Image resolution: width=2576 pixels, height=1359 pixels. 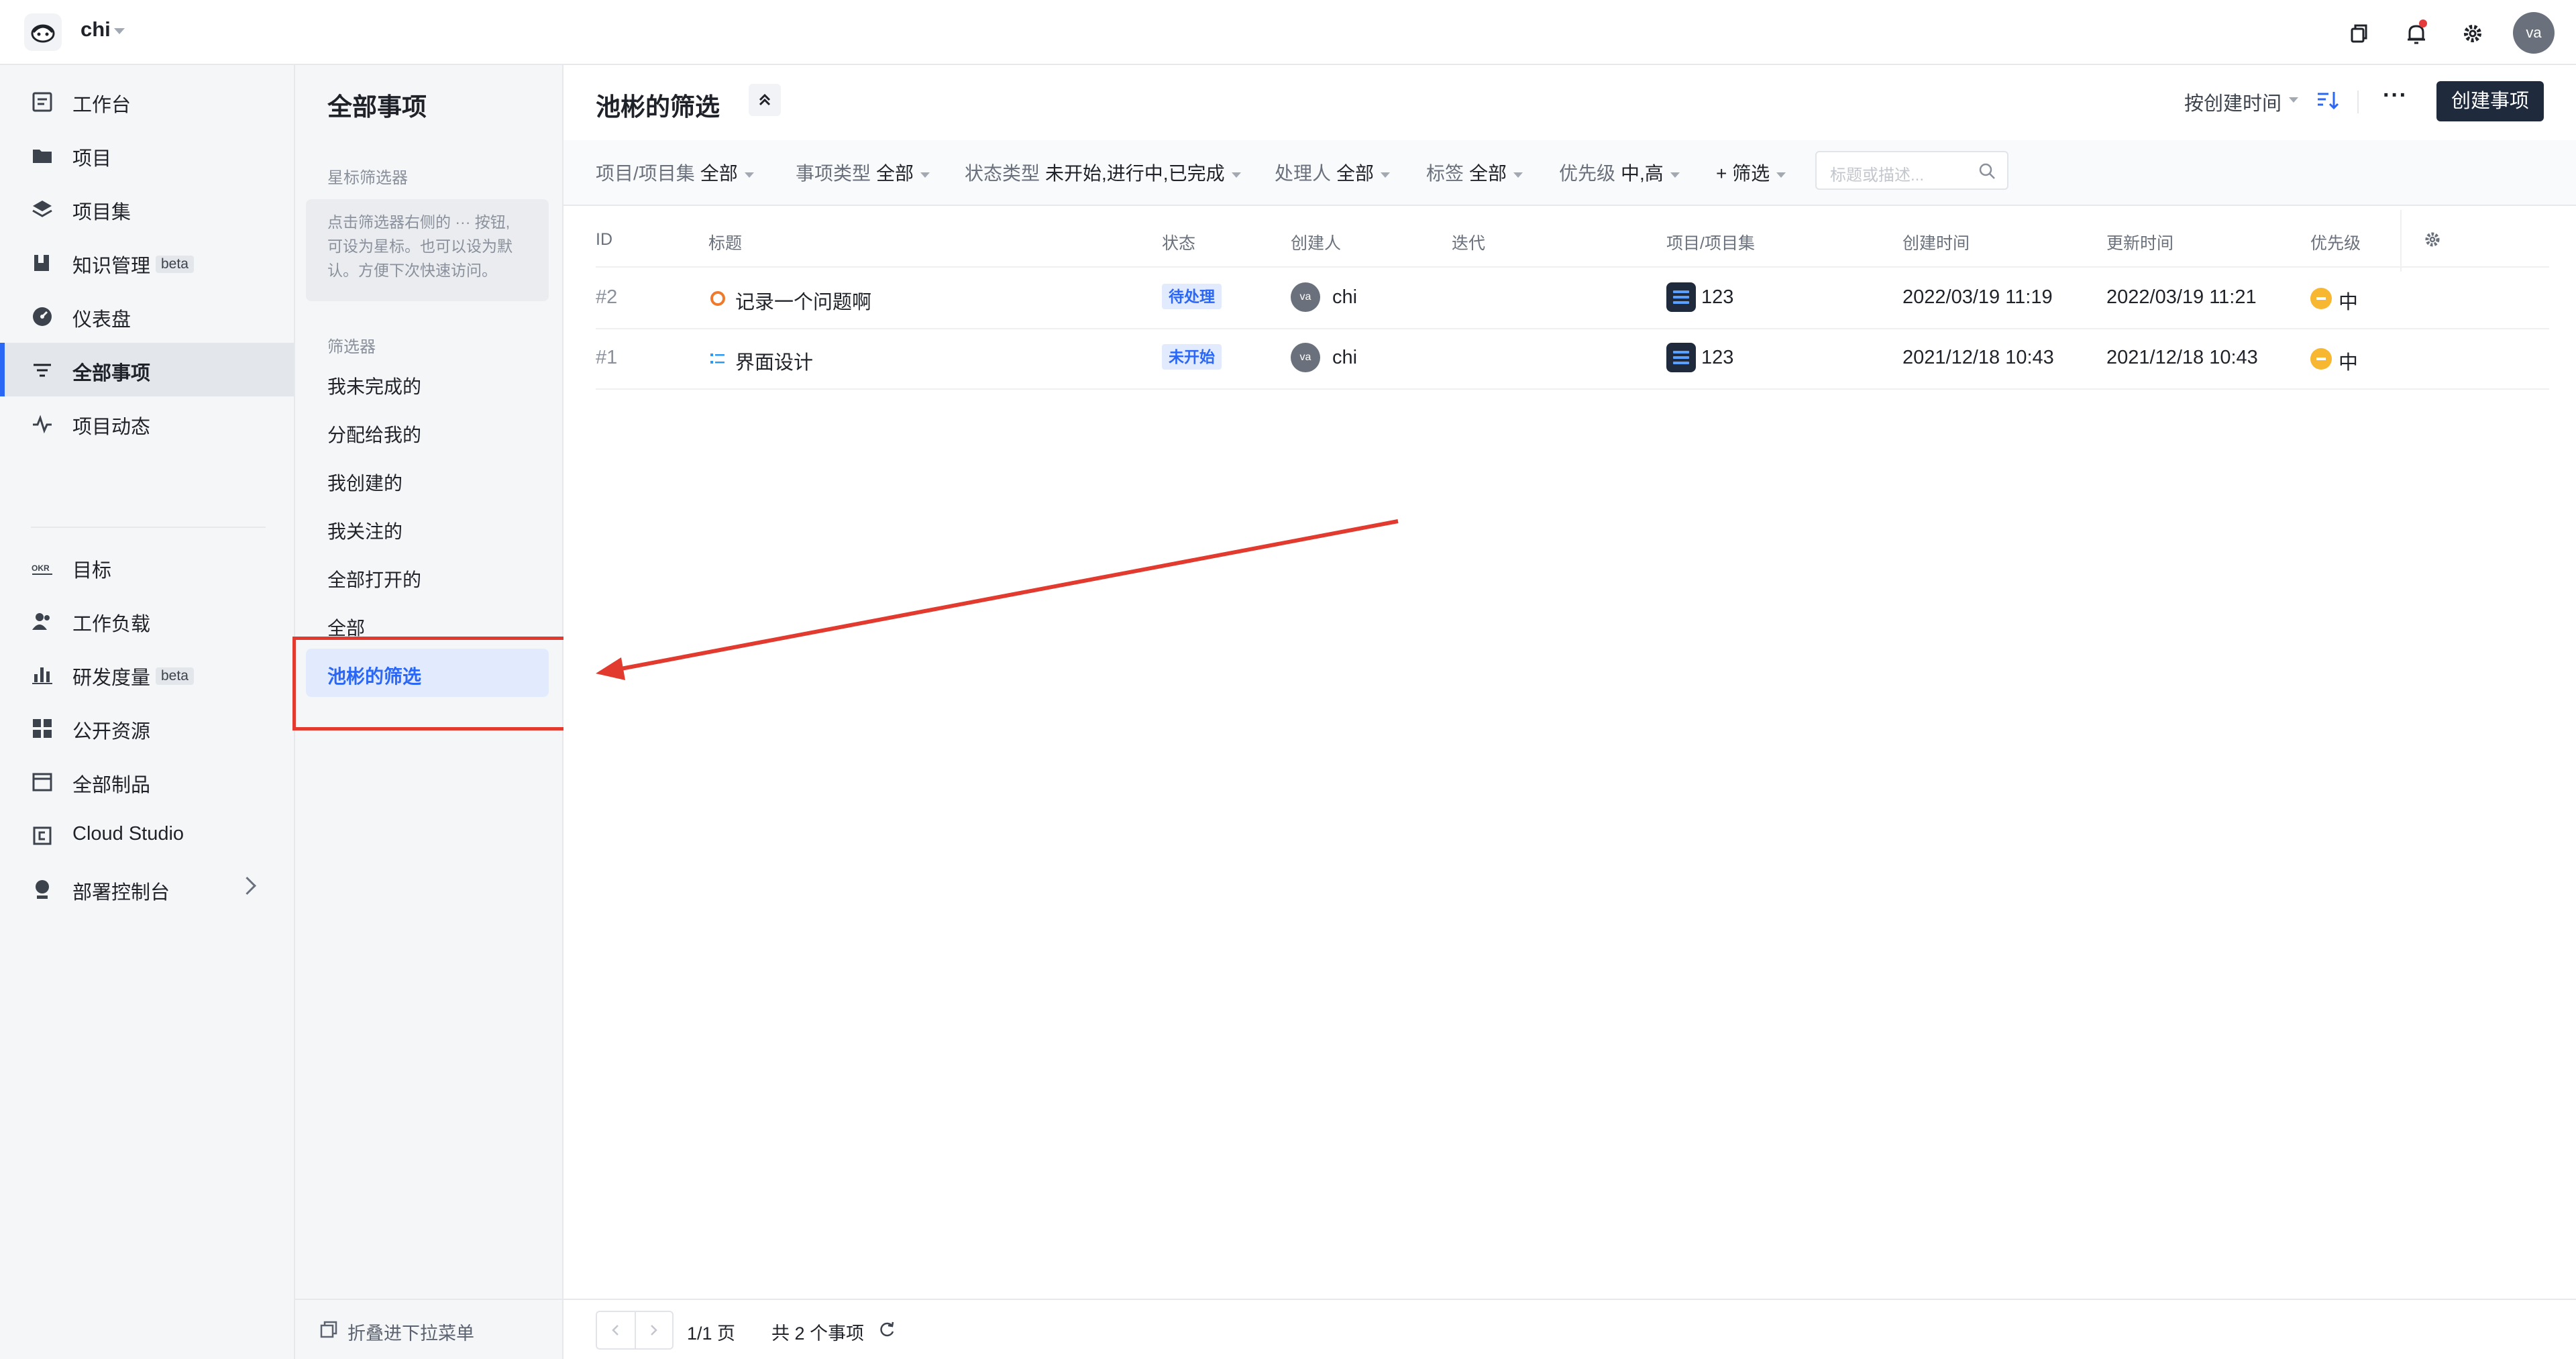 I want to click on defect-icon, so click(x=717, y=298).